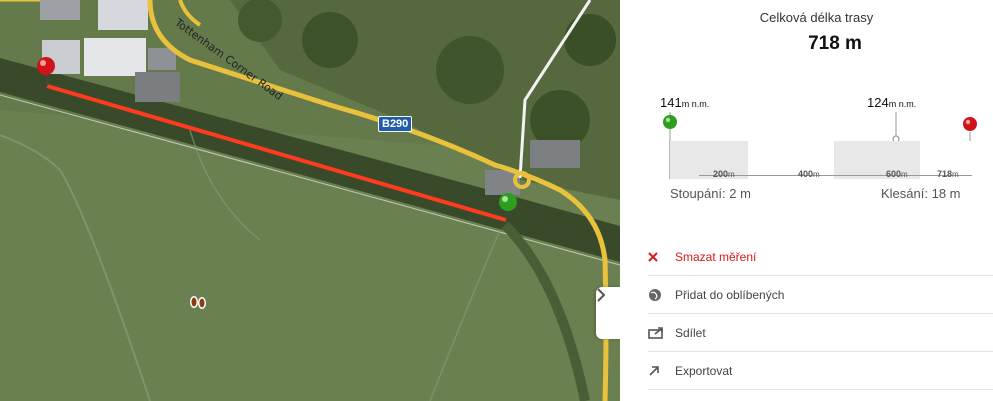 Image resolution: width=993 pixels, height=401 pixels. Describe the element at coordinates (820, 295) in the screenshot. I see `add-favorite-button: Přidat do oblíbených` at that location.